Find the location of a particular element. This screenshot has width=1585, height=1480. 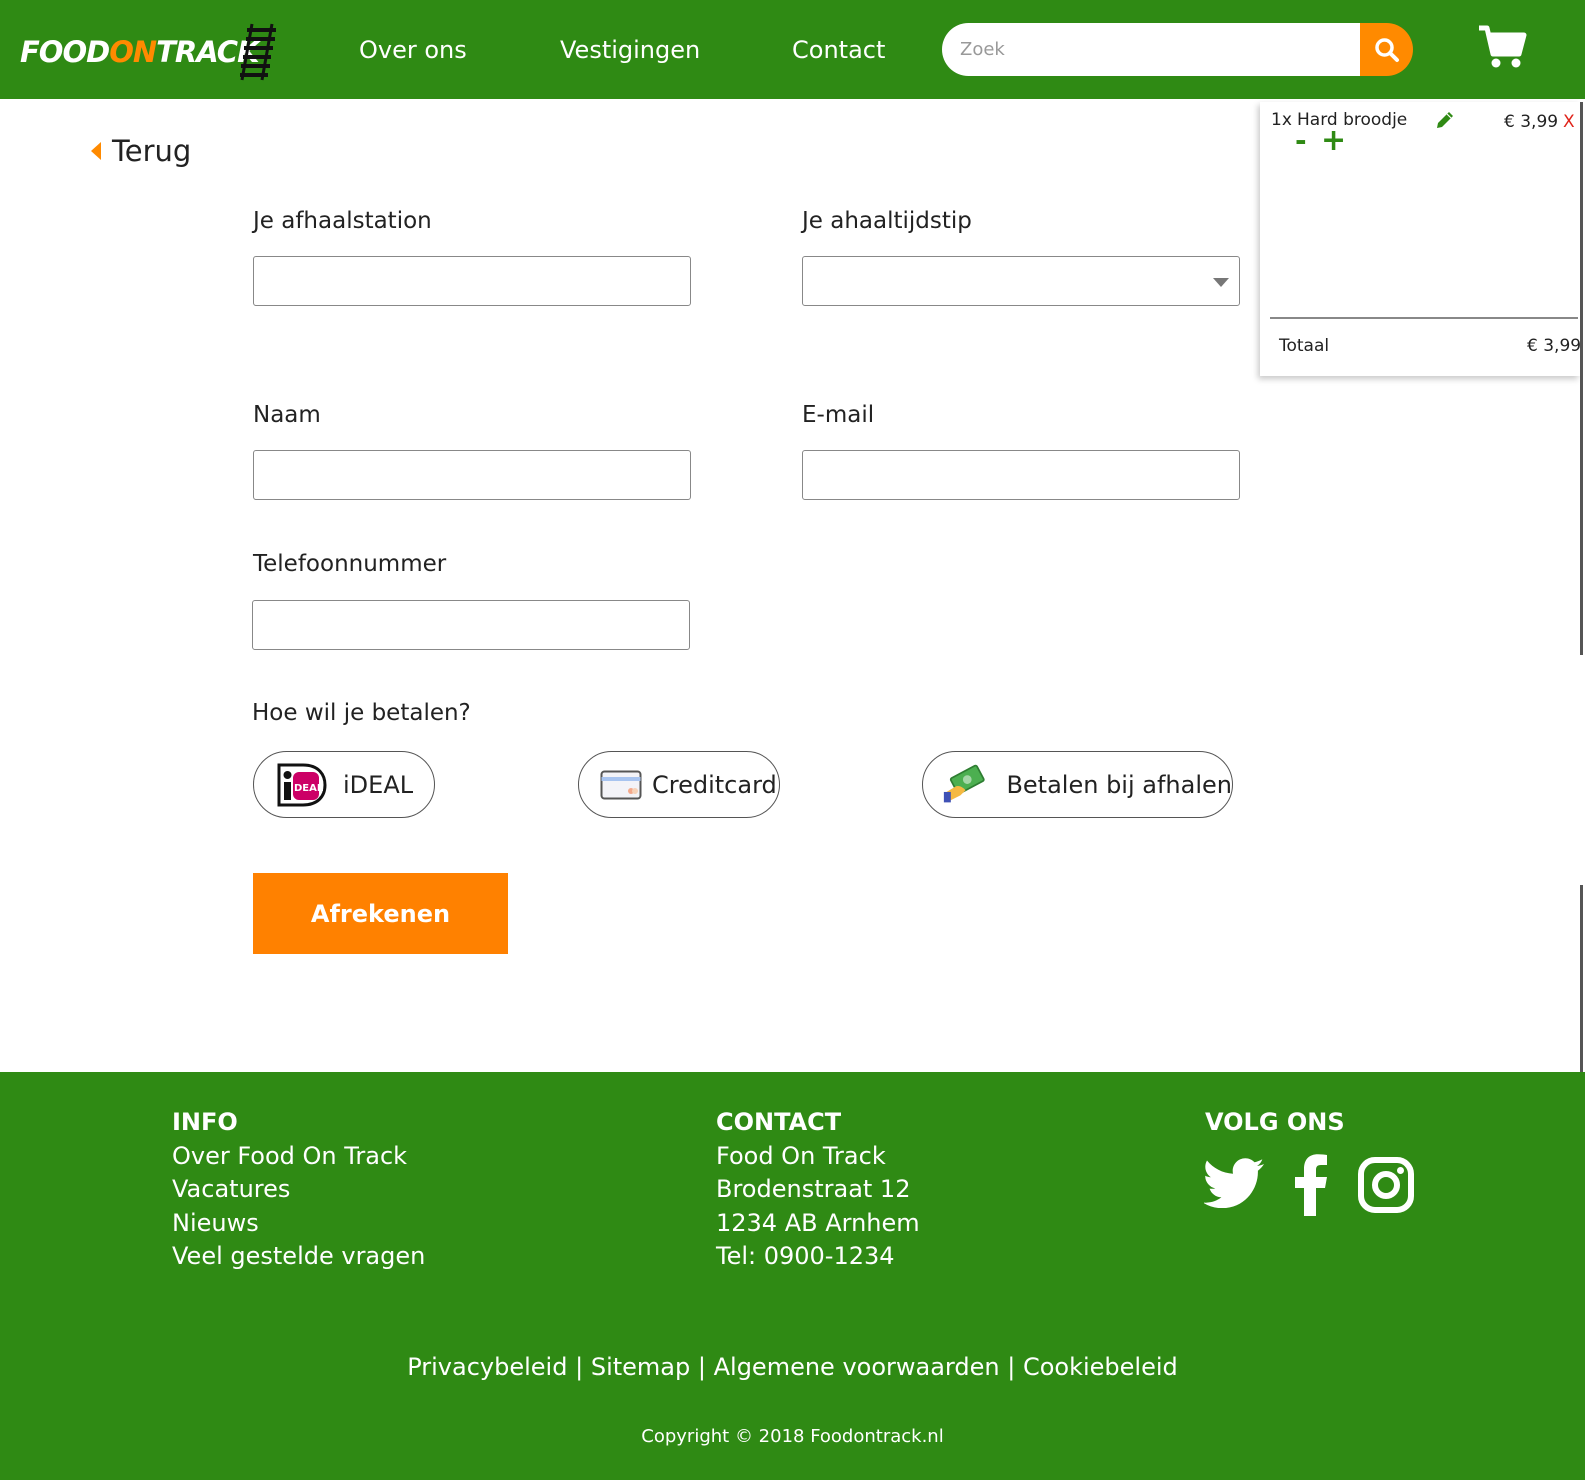

nav-vestigingen: Vestigingen is located at coordinates (630, 50).